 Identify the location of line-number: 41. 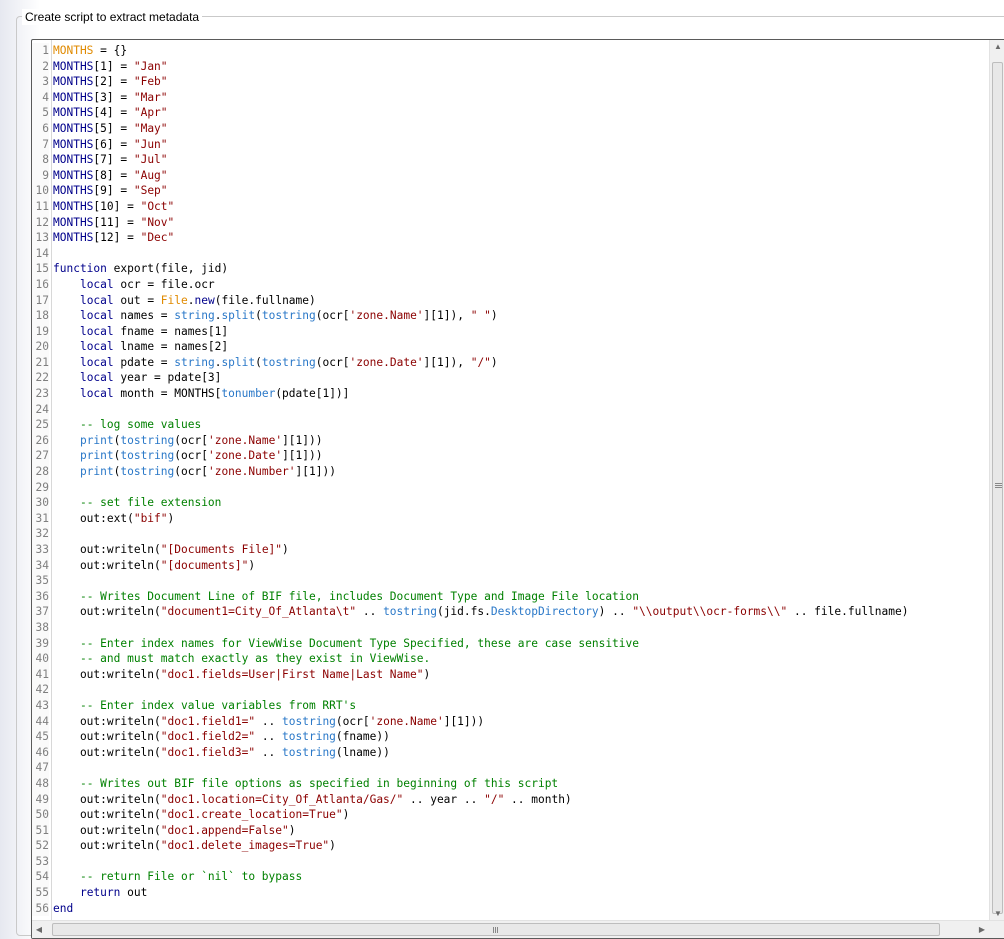
(40, 674).